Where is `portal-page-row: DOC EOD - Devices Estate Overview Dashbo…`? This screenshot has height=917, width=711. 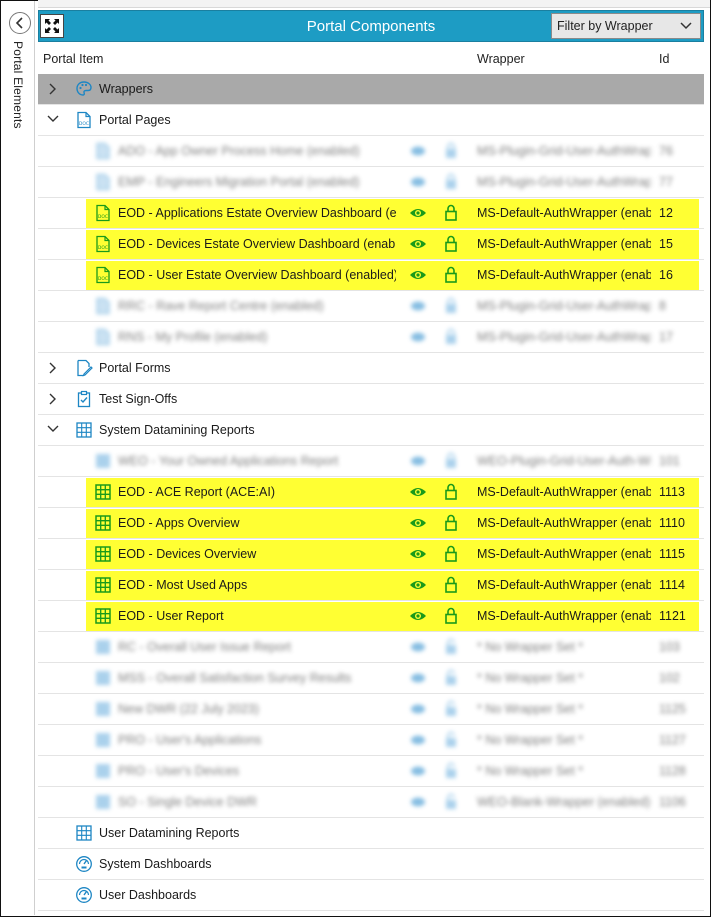 portal-page-row: DOC EOD - Devices Estate Overview Dashbo… is located at coordinates (371, 244).